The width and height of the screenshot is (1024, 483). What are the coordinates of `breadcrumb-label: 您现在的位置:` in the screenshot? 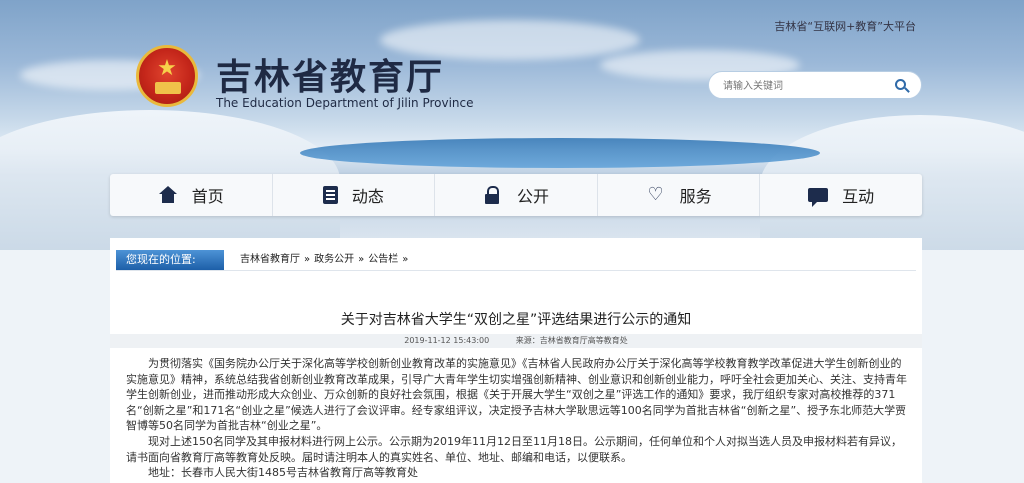 It's located at (170, 260).